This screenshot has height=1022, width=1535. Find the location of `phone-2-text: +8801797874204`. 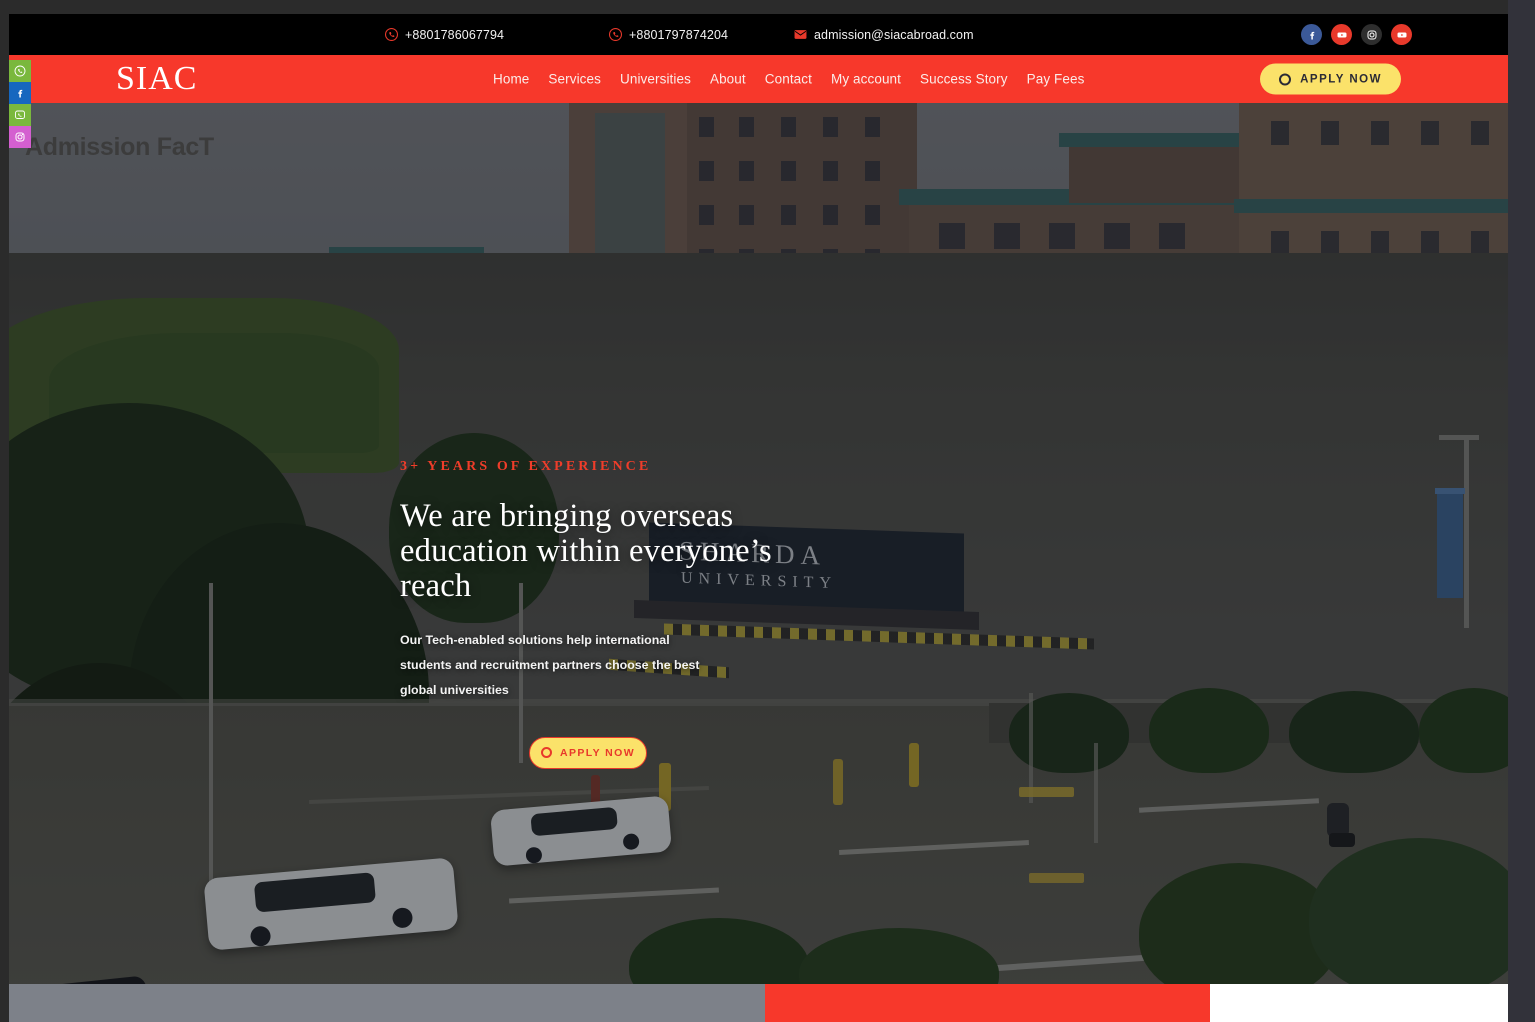

phone-2-text: +8801797874204 is located at coordinates (679, 34).